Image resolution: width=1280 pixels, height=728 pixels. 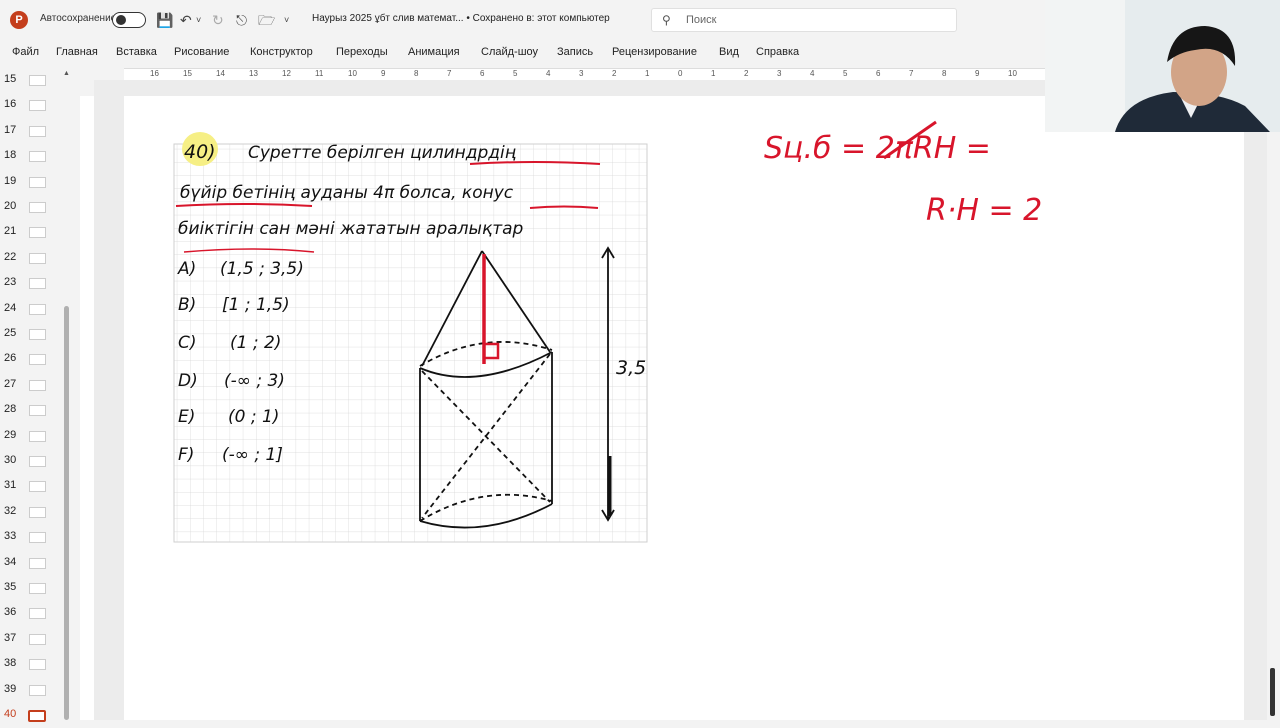 I want to click on menu-record: Запись, so click(x=575, y=52).